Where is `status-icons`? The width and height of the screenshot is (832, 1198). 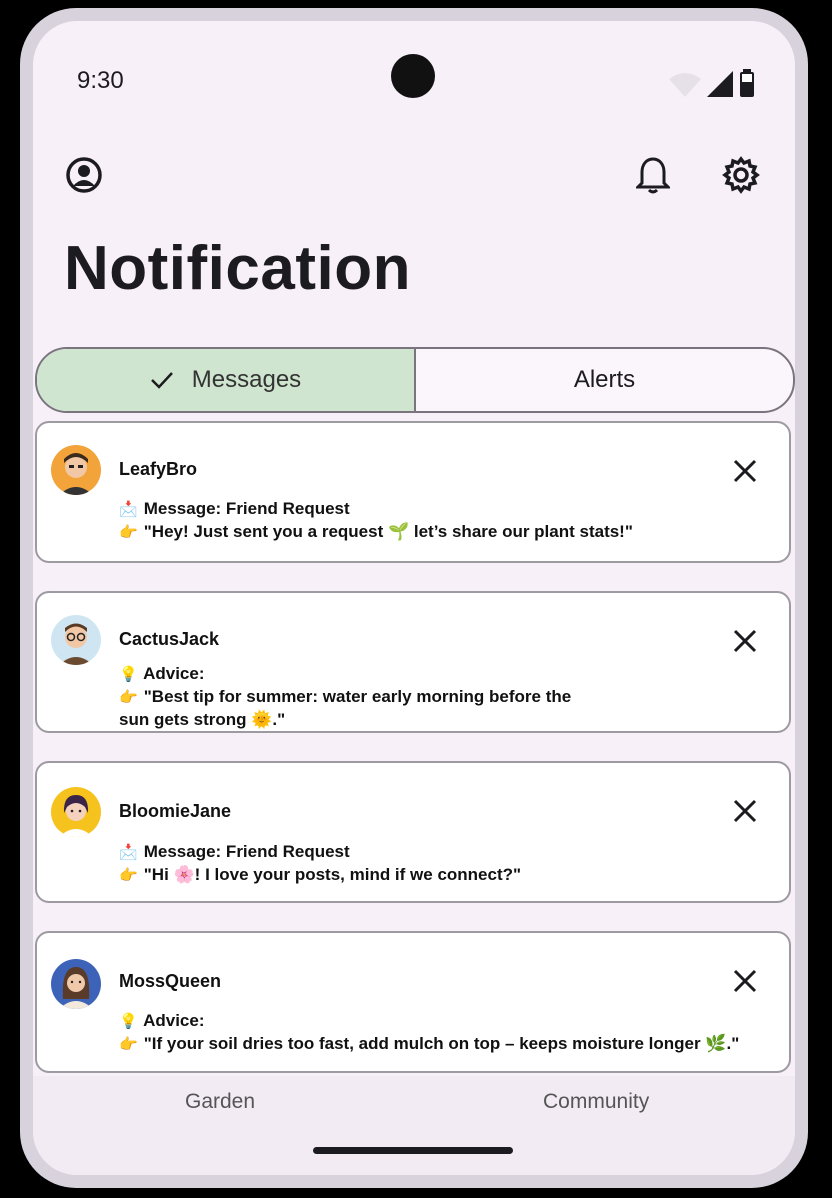 status-icons is located at coordinates (712, 83).